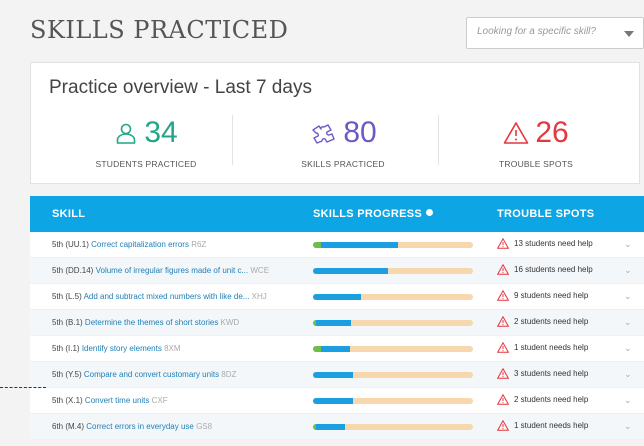 This screenshot has height=446, width=644. I want to click on overview-title: Practice overview - Last 7 days, so click(180, 87).